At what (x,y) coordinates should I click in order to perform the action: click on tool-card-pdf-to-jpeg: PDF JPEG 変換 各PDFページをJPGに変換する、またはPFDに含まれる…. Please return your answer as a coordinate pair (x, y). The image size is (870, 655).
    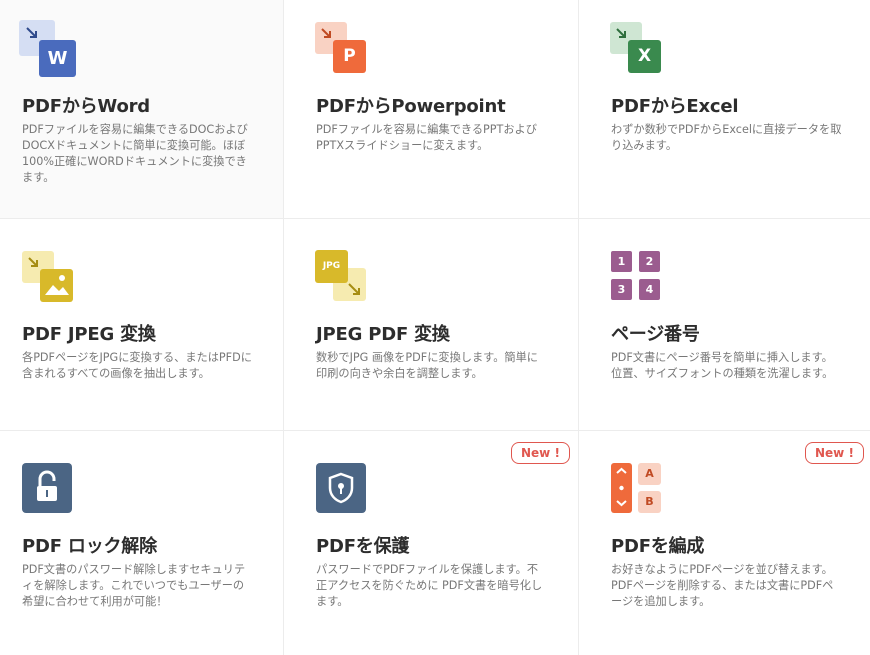
    Looking at the image, I should click on (141, 324).